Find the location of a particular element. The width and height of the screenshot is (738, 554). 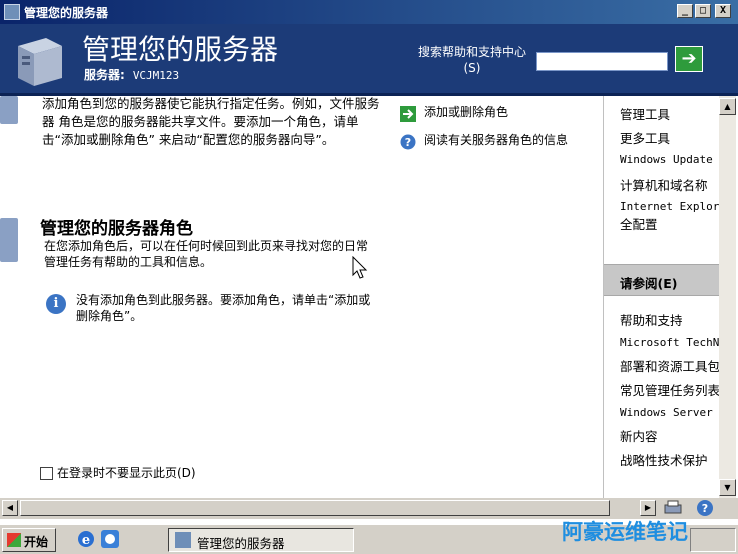

taskbar-window-button: 管理您的服务器 is located at coordinates (261, 540).